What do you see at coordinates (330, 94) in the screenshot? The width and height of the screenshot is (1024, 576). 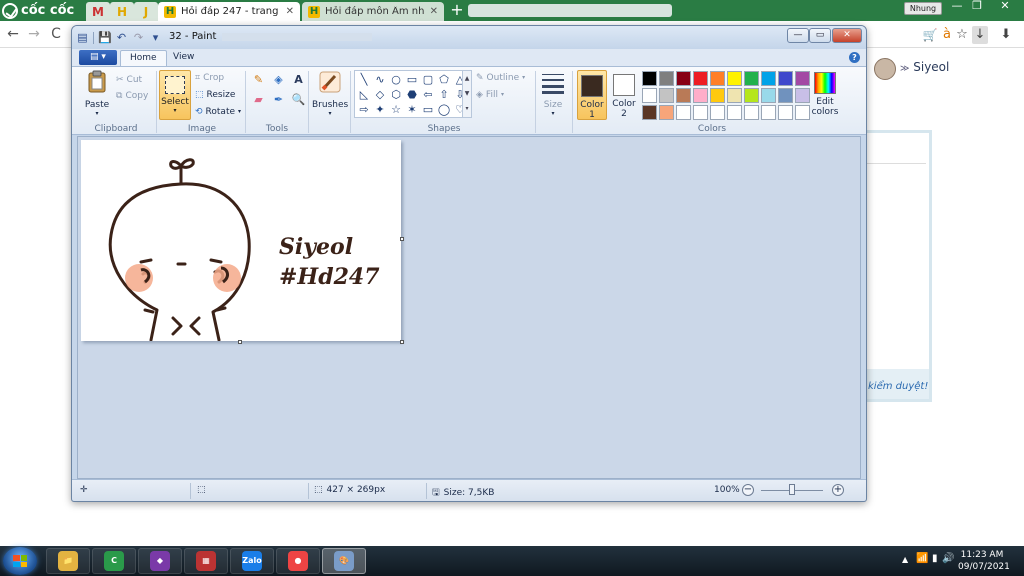 I see `brushes-button: Brushes ▾` at bounding box center [330, 94].